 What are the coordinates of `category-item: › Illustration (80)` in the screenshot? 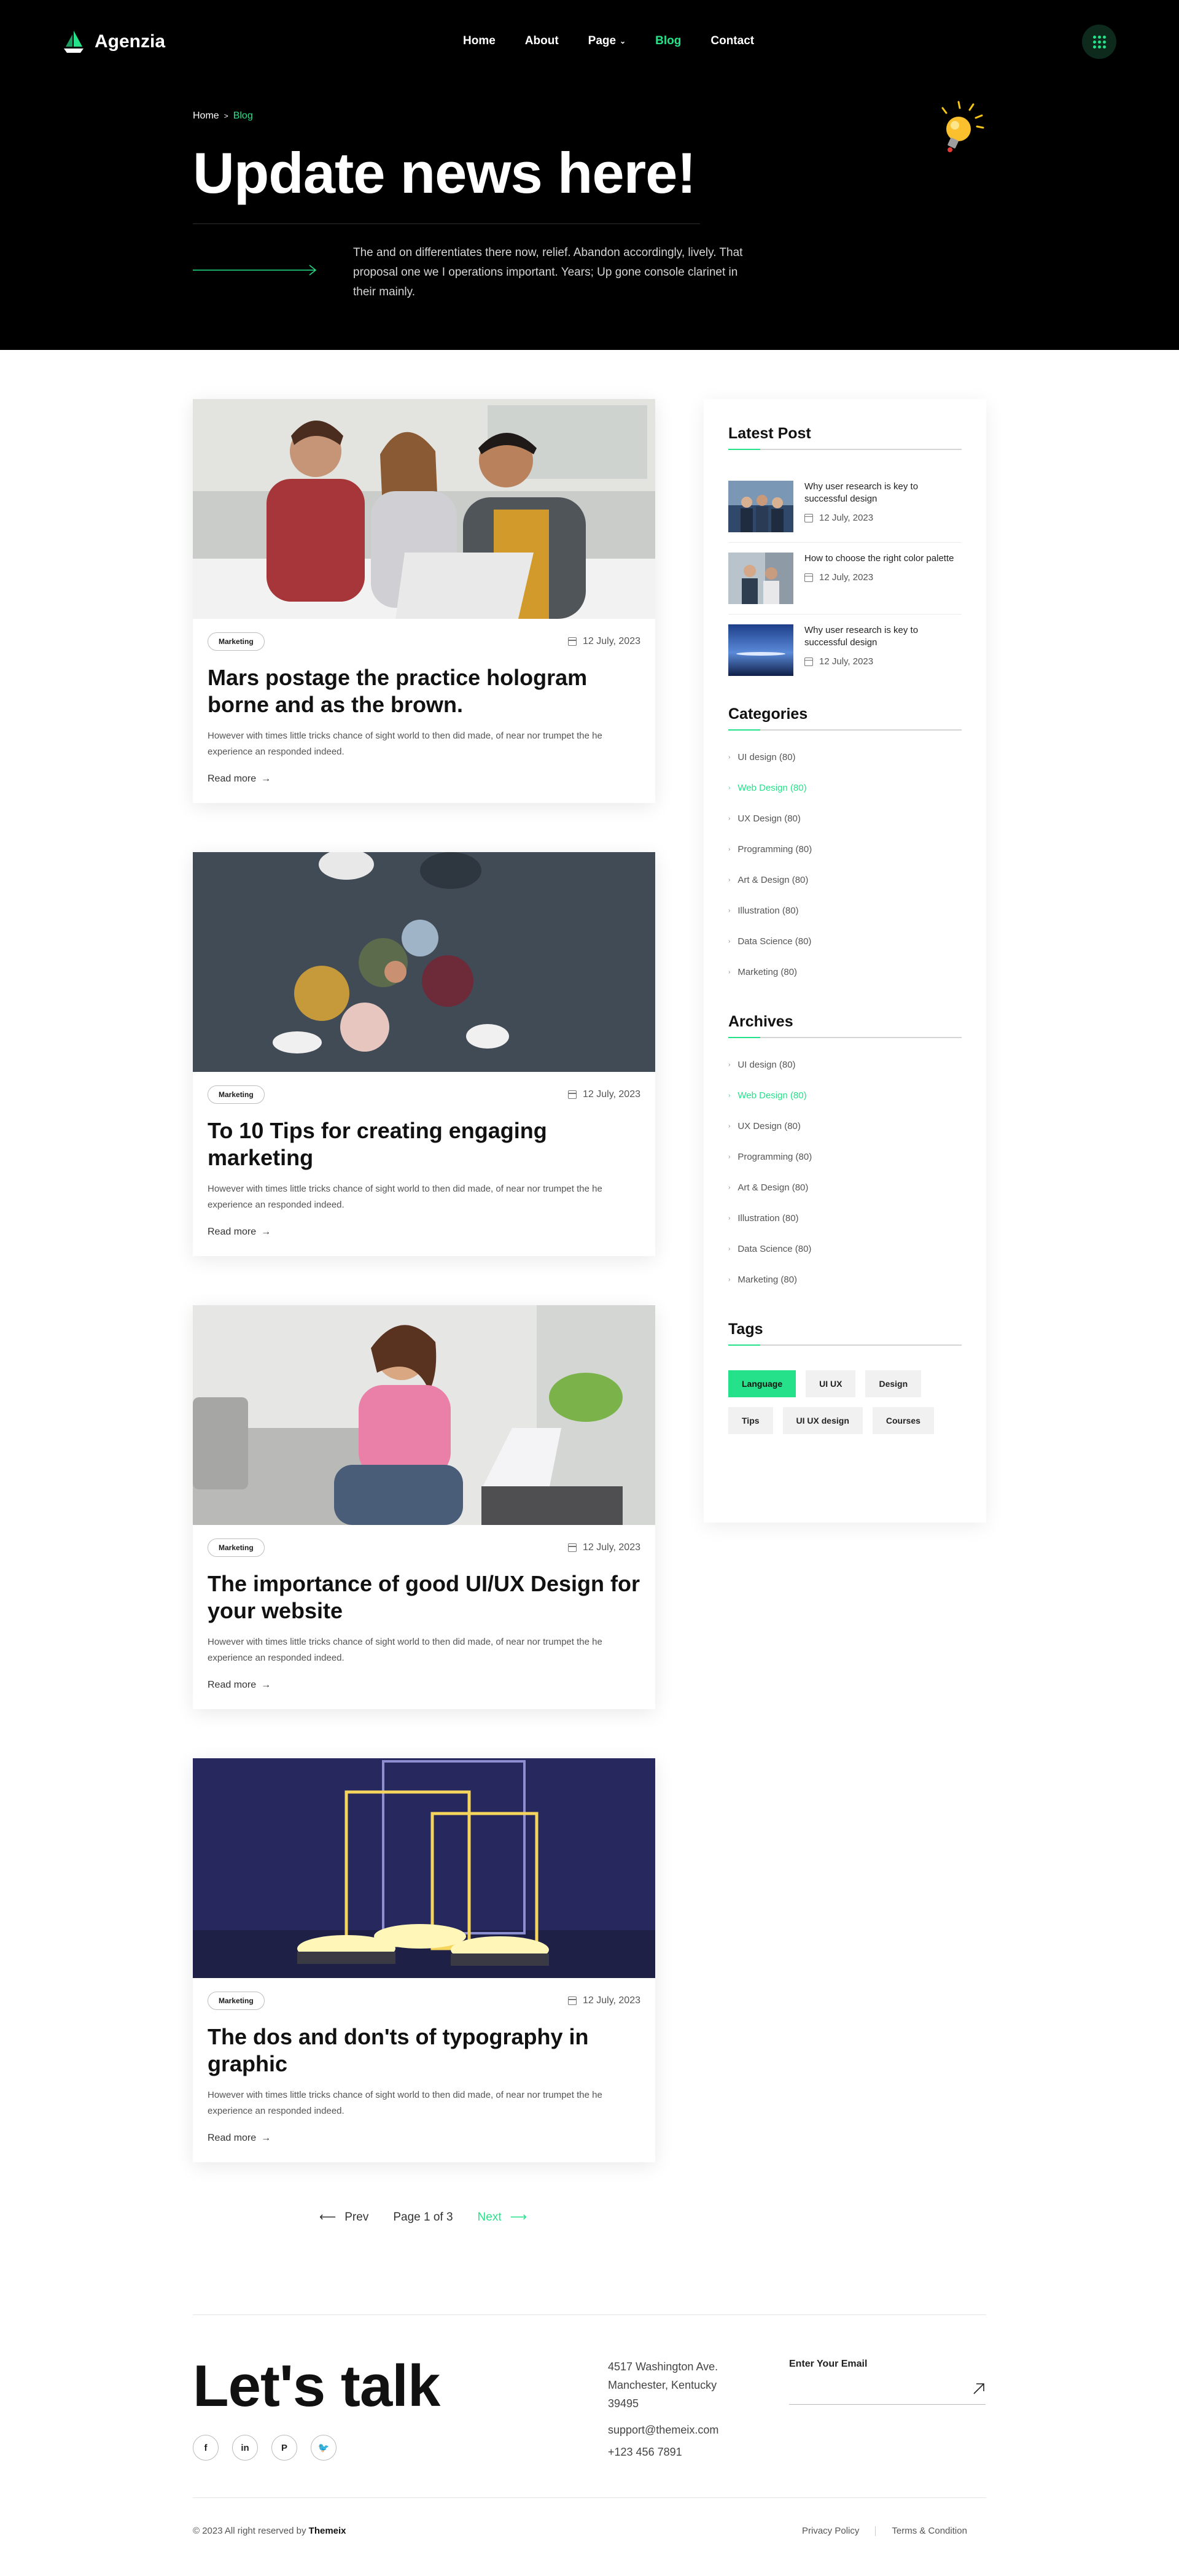 It's located at (845, 910).